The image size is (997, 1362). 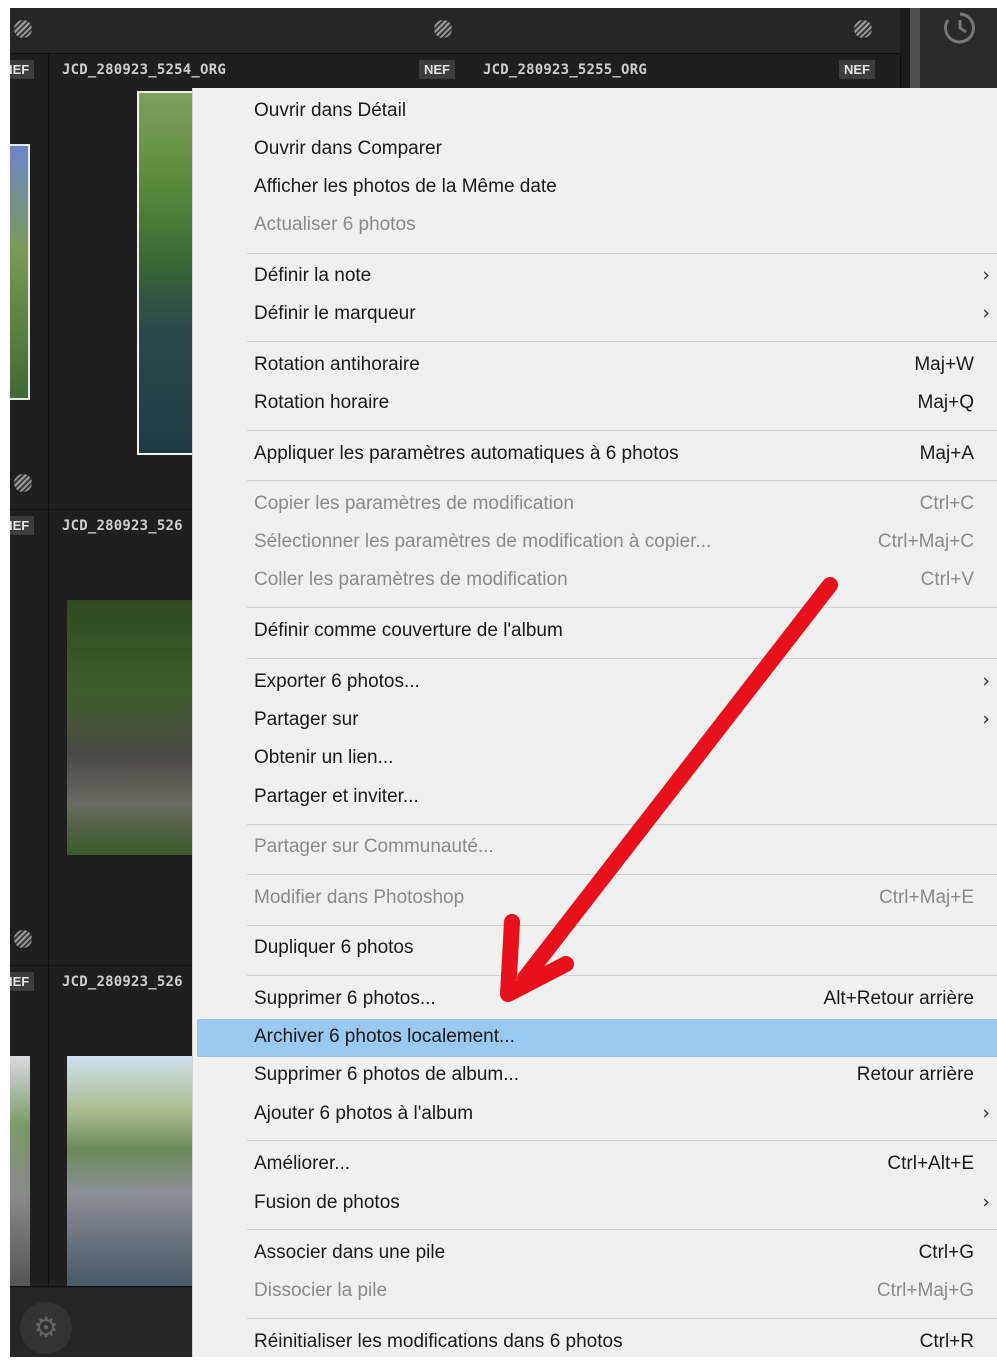 I want to click on menu-item-shortcut: Alt+Retour arrière, so click(x=898, y=998).